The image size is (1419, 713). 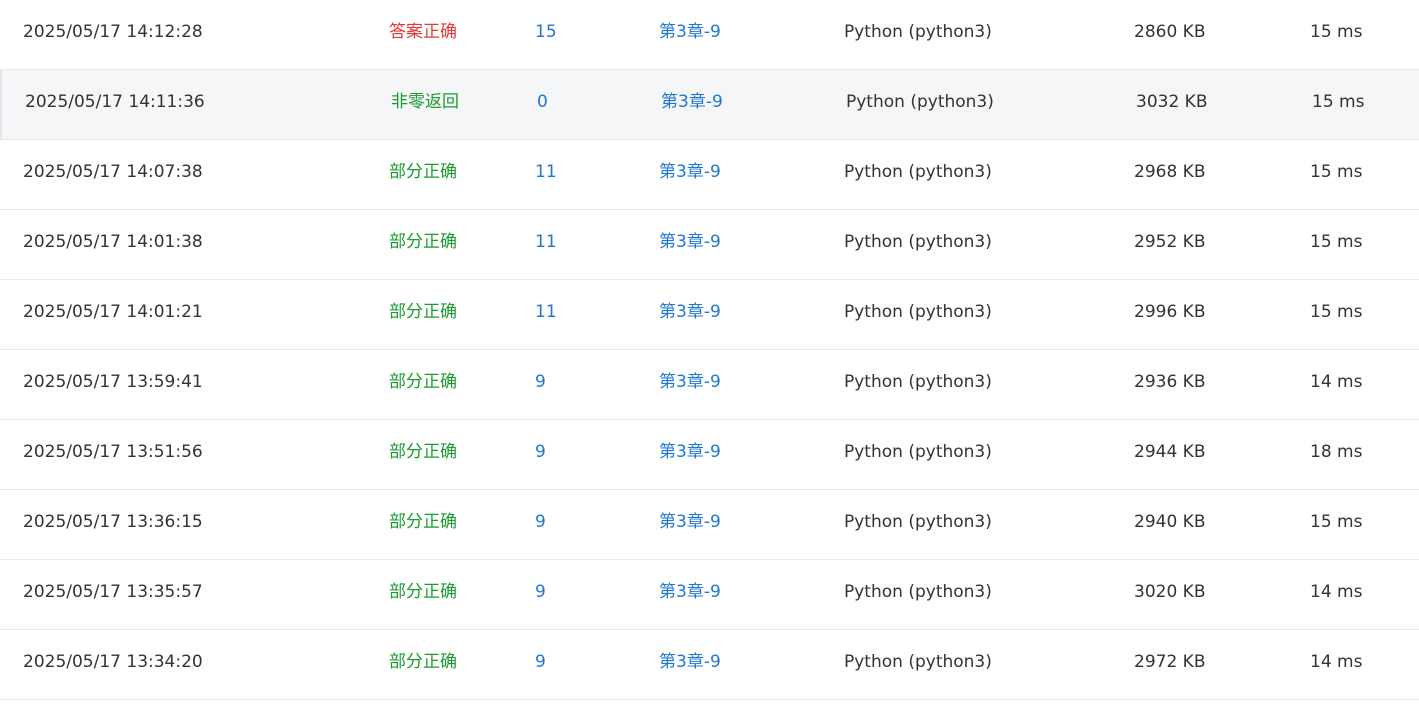 I want to click on memory: 2968 KB, so click(x=1170, y=172).